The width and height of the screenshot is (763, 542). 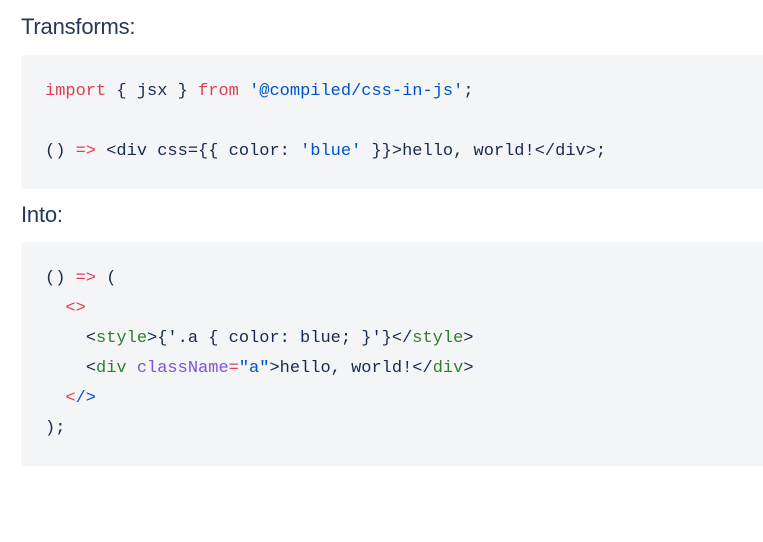 I want to click on code-token-plain: <div css={{ color:, so click(x=203, y=151).